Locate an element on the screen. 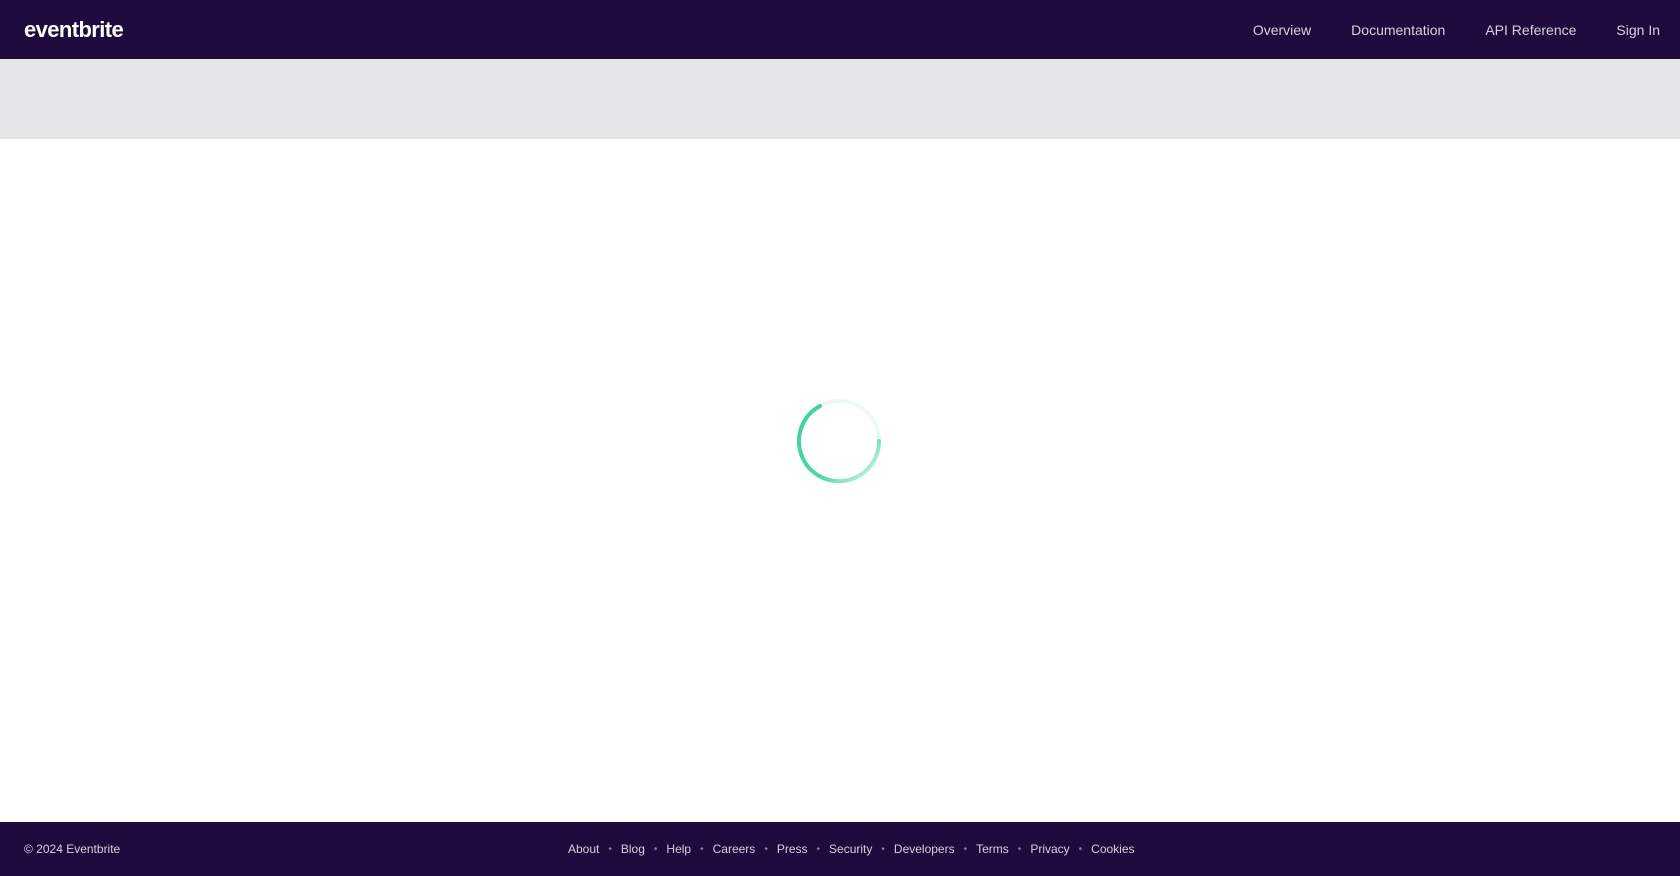 This screenshot has height=876, width=1680. page-banner is located at coordinates (840, 99).